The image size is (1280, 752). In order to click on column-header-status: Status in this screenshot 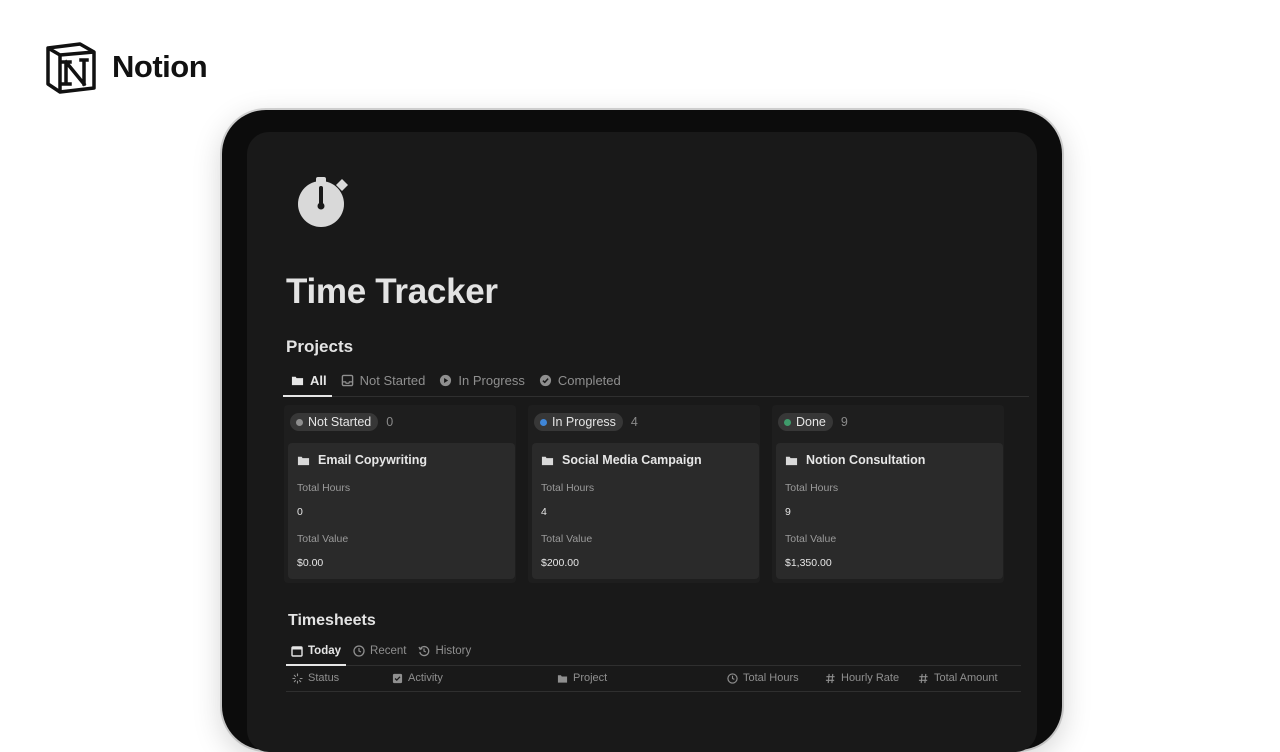, I will do `click(315, 678)`.